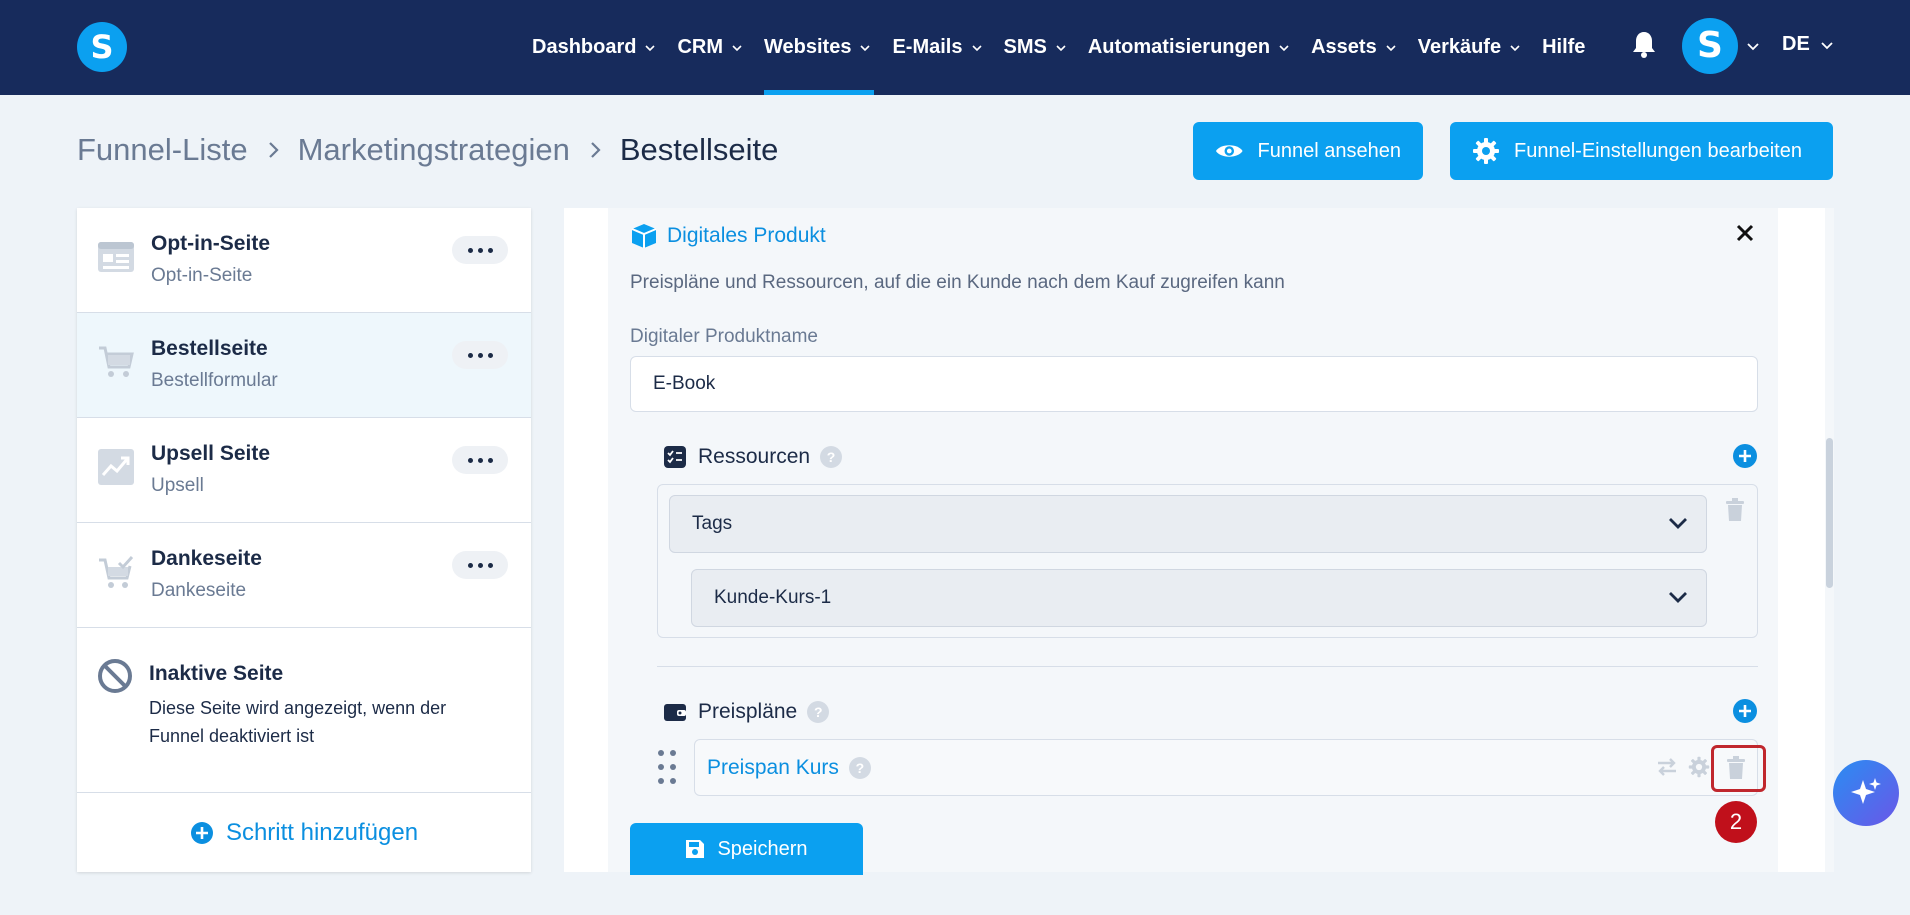  Describe the element at coordinates (1353, 47) in the screenshot. I see `nav-item-assets: Assets` at that location.